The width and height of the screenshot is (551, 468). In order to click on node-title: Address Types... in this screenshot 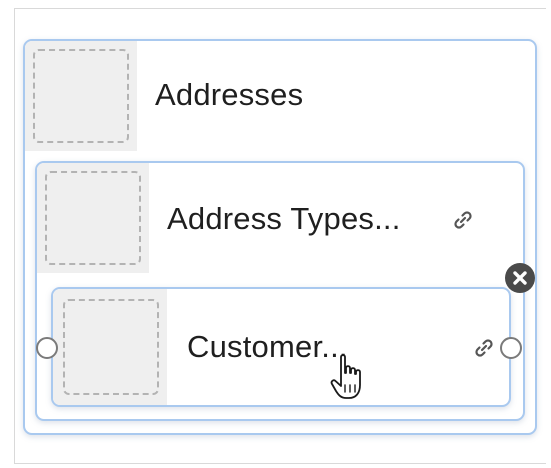, I will do `click(284, 218)`.